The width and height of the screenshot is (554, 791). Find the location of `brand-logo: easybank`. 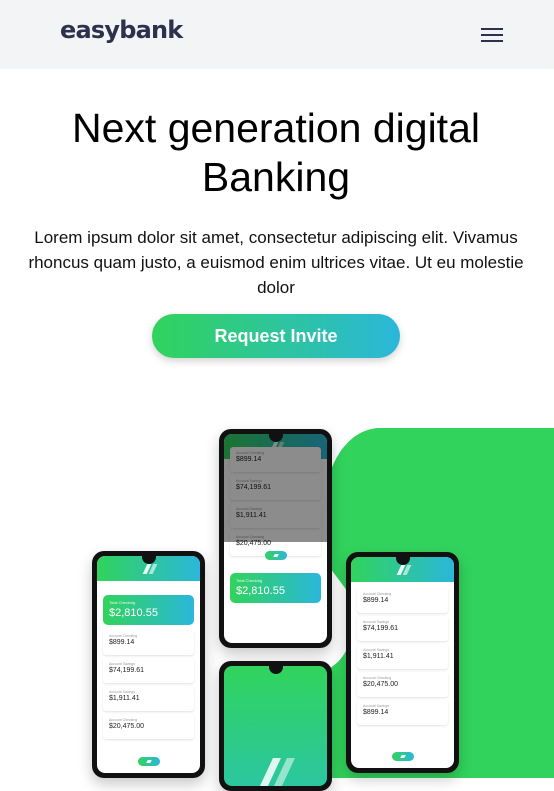

brand-logo: easybank is located at coordinates (121, 30).